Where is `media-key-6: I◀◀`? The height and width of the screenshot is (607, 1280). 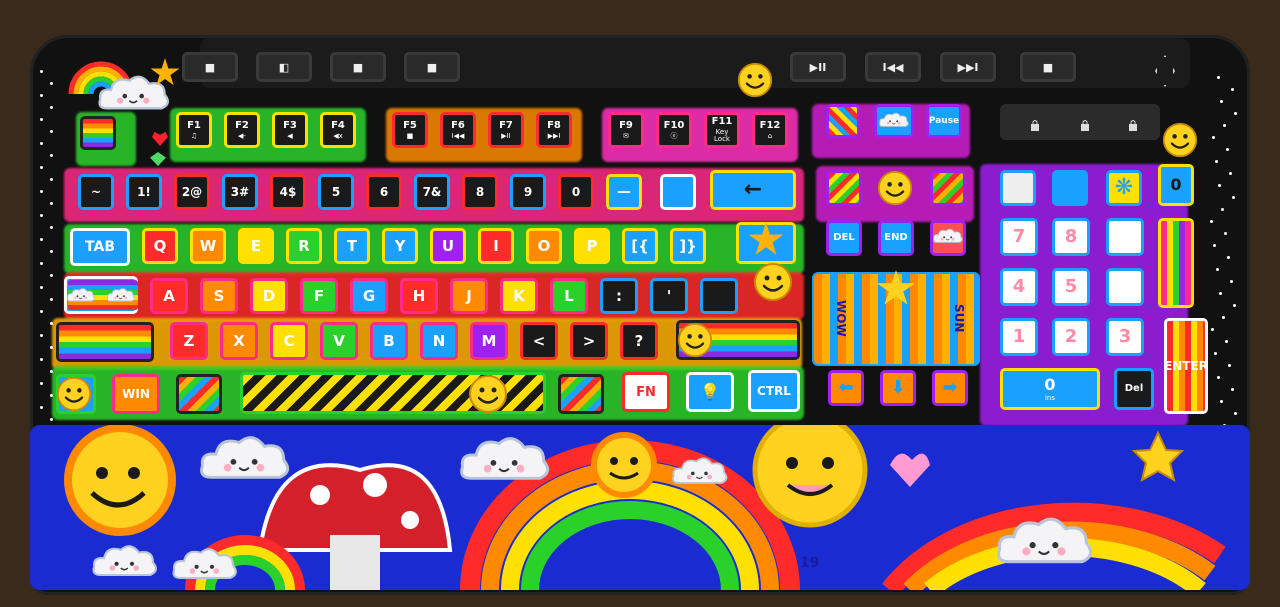
media-key-6: I◀◀ is located at coordinates (893, 67).